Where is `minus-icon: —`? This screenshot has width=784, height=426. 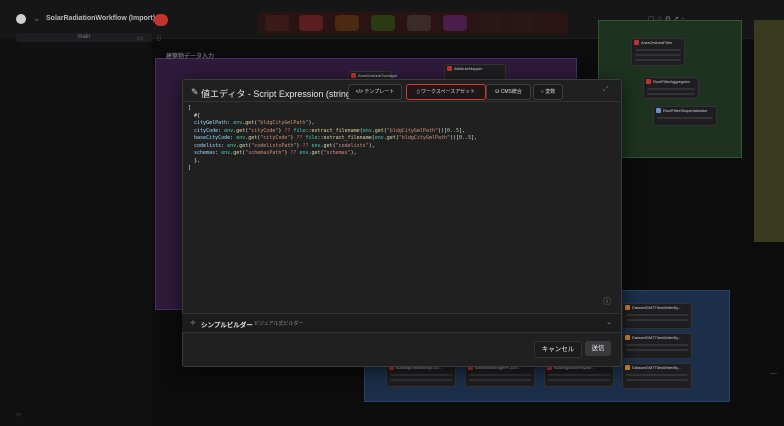
minus-icon: — is located at coordinates (773, 373).